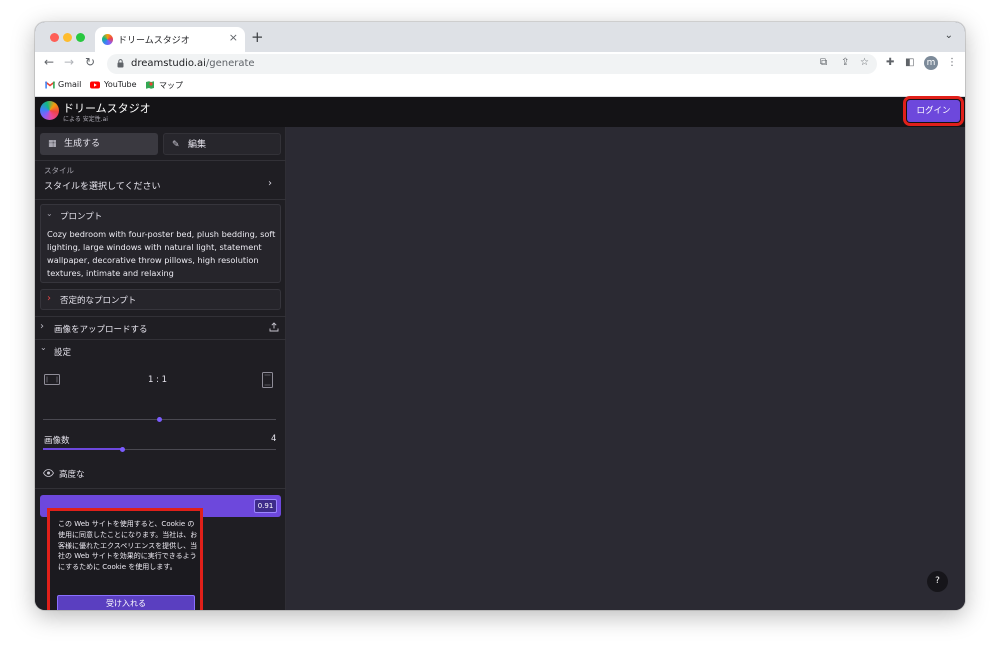 This screenshot has height=657, width=1000. What do you see at coordinates (952, 62) in the screenshot?
I see `menu-dots-icon: ⋮` at bounding box center [952, 62].